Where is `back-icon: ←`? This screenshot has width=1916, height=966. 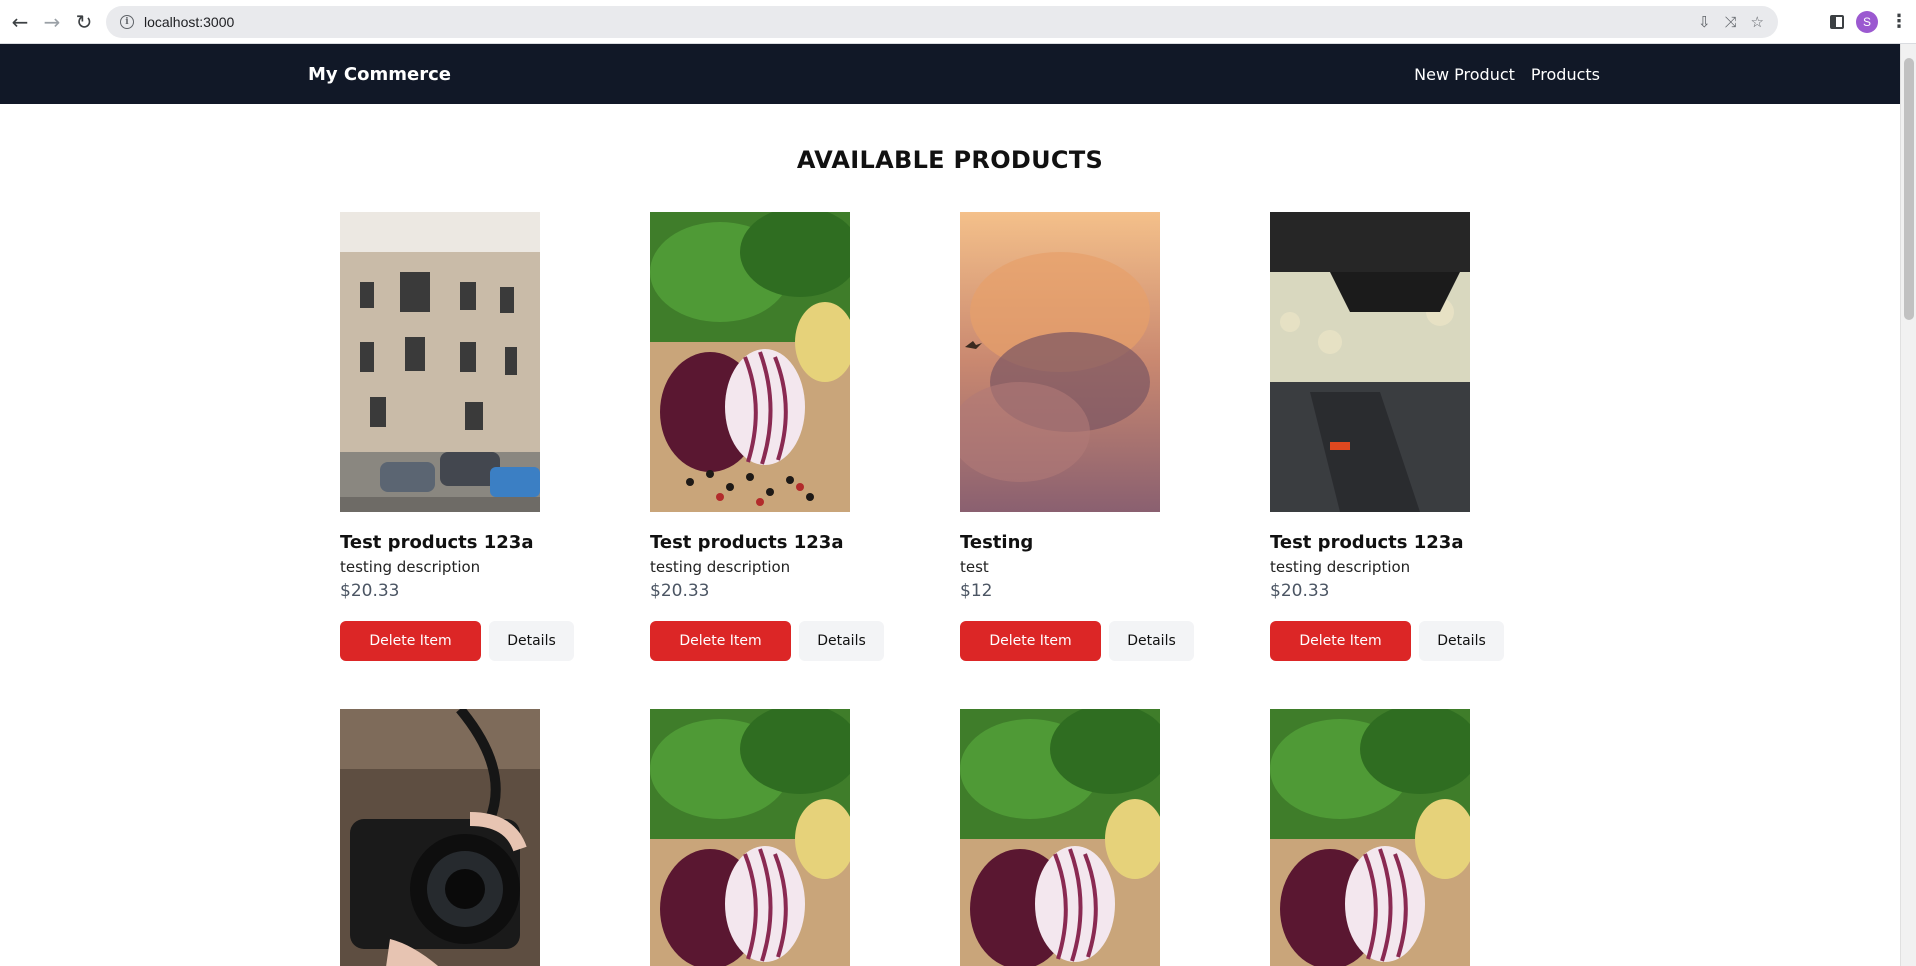 back-icon: ← is located at coordinates (20, 22).